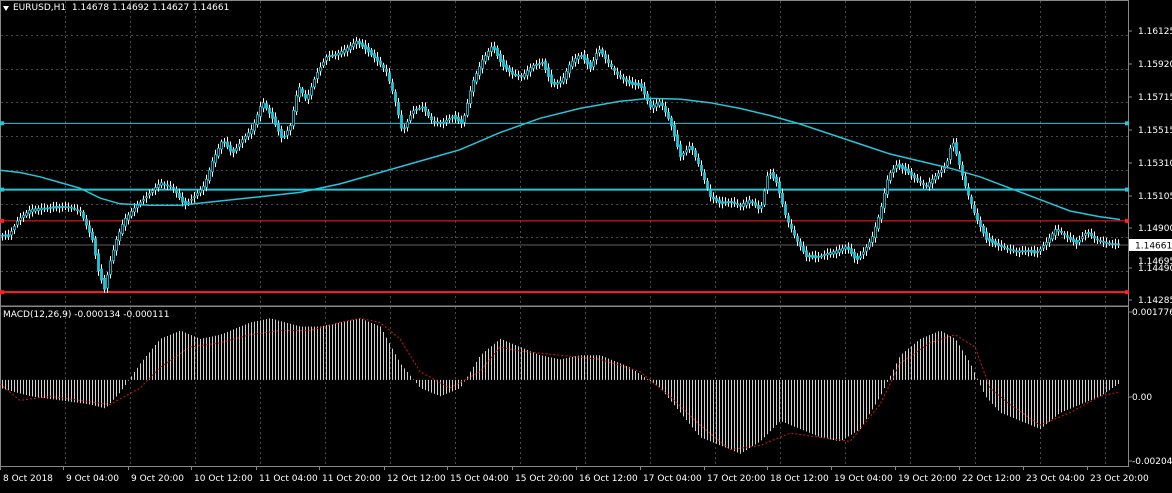  I want to click on chevron-down-icon, so click(6, 8).